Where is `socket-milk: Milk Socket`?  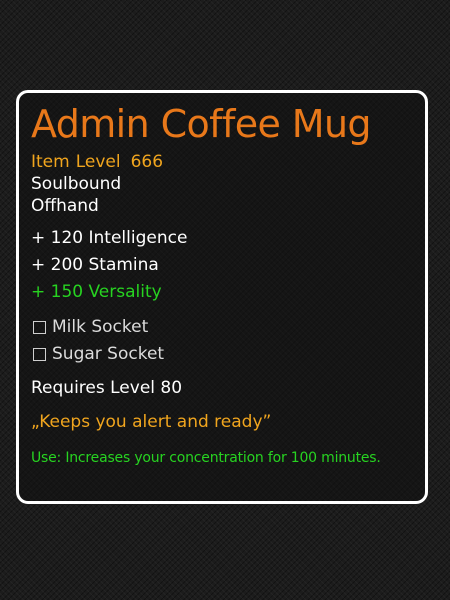 socket-milk: Milk Socket is located at coordinates (223, 327).